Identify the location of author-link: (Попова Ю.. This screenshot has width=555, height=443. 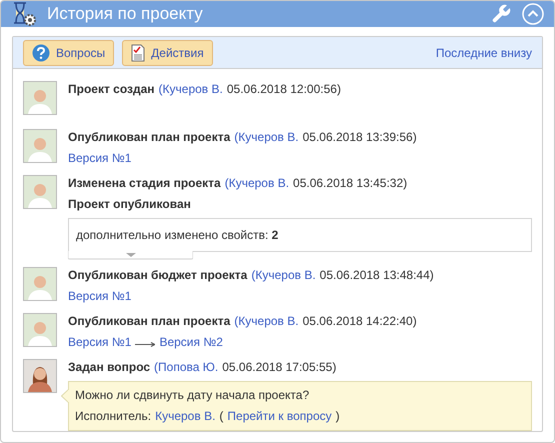
(186, 367).